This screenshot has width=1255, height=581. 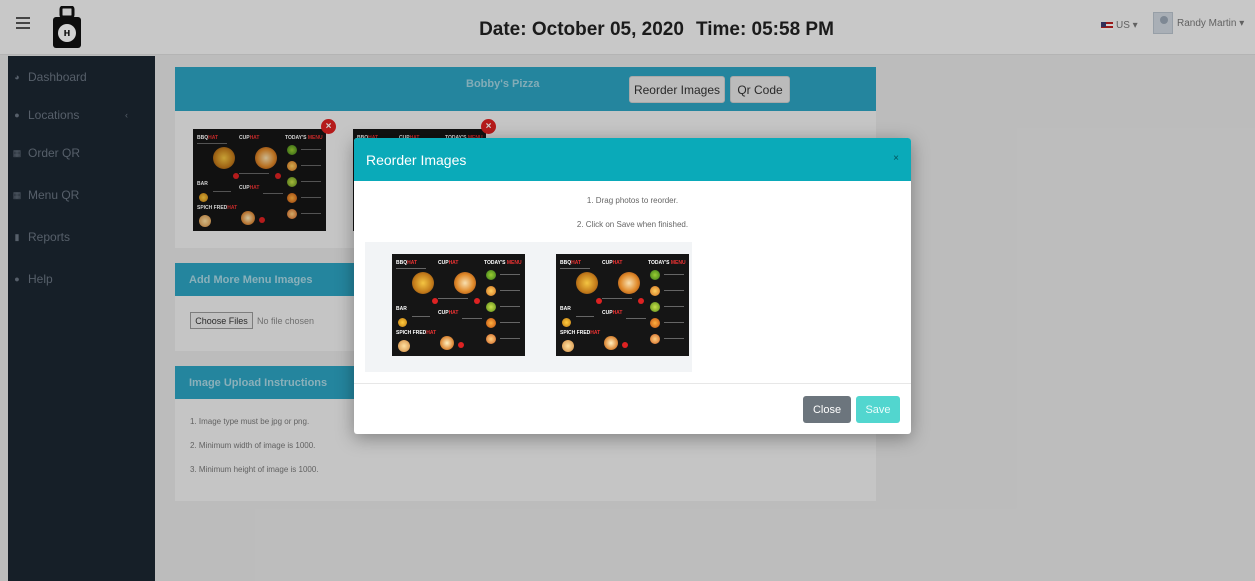 What do you see at coordinates (632, 383) in the screenshot?
I see `modal-divider` at bounding box center [632, 383].